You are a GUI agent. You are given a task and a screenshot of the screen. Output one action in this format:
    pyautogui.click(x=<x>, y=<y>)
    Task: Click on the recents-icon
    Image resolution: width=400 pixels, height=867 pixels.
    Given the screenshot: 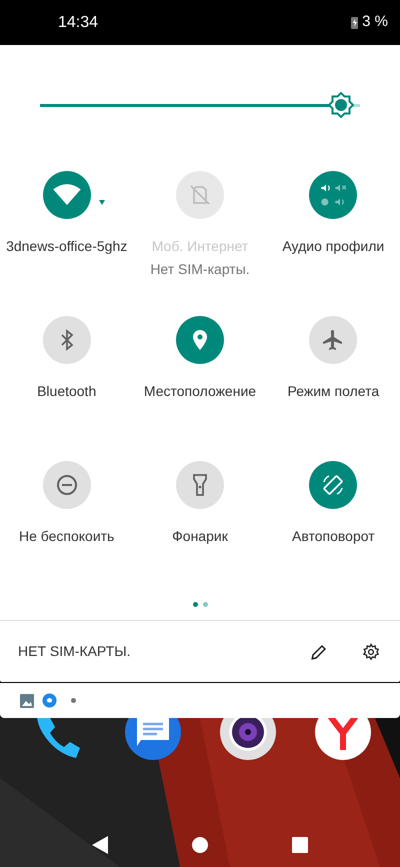 What is the action you would take?
    pyautogui.click(x=300, y=845)
    